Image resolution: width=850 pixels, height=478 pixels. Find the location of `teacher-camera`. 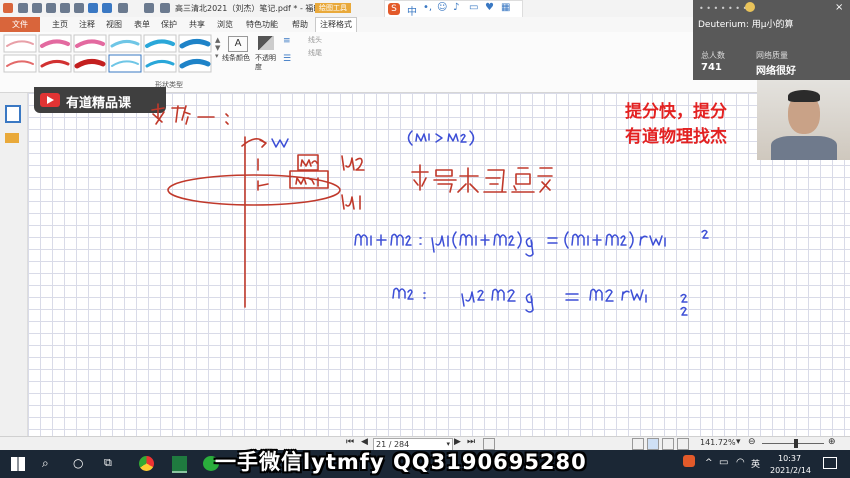

teacher-camera is located at coordinates (803, 120).